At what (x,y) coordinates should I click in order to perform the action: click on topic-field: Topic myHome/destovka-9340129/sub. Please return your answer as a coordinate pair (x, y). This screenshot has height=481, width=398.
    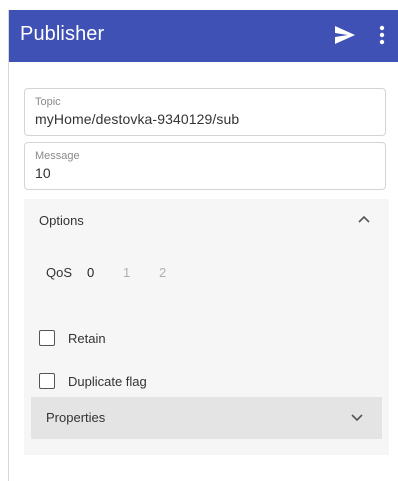
    Looking at the image, I should click on (205, 112).